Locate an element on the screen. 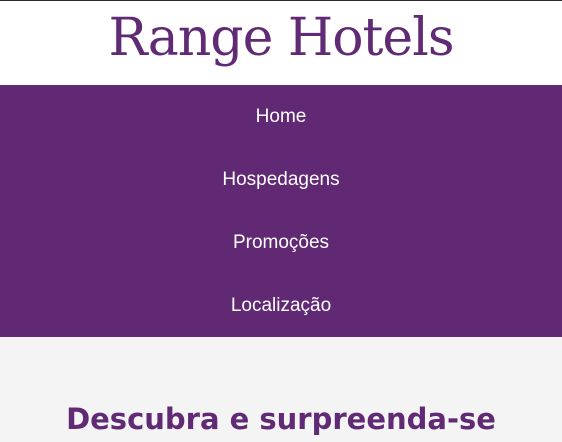  nav-item-hospedagens: Hospedagens is located at coordinates (281, 179).